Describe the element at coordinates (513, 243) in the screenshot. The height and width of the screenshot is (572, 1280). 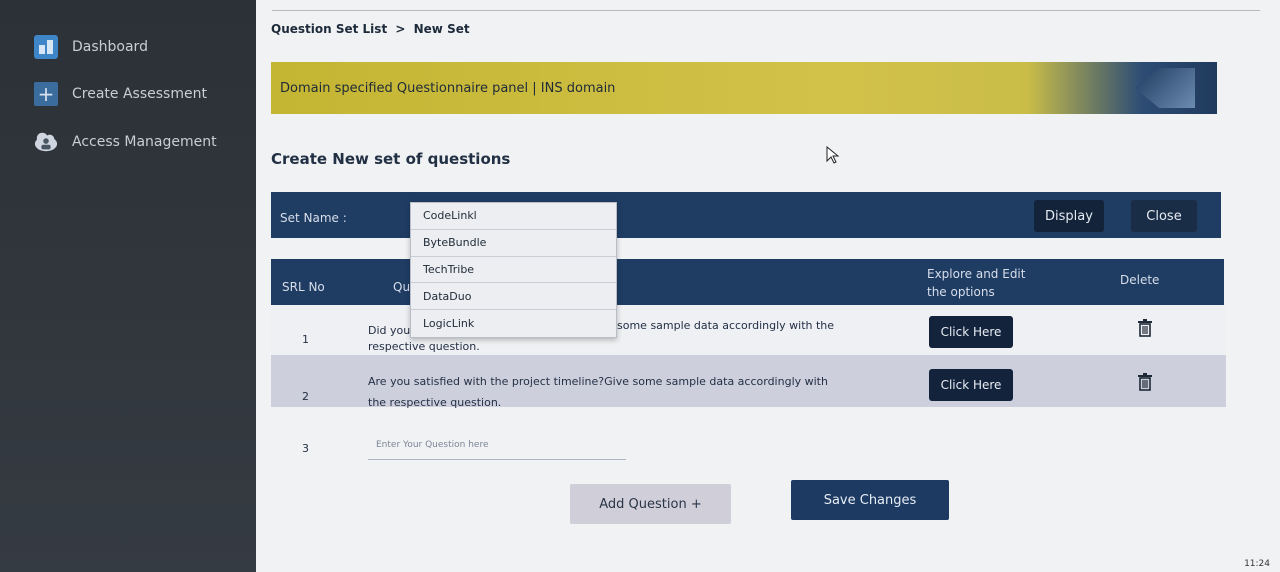
I see `dropdown-option: ByteBundle` at that location.